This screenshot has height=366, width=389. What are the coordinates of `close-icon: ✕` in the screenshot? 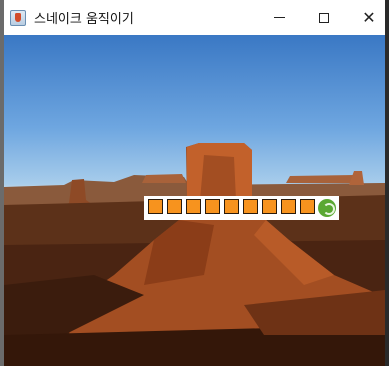 It's located at (369, 17).